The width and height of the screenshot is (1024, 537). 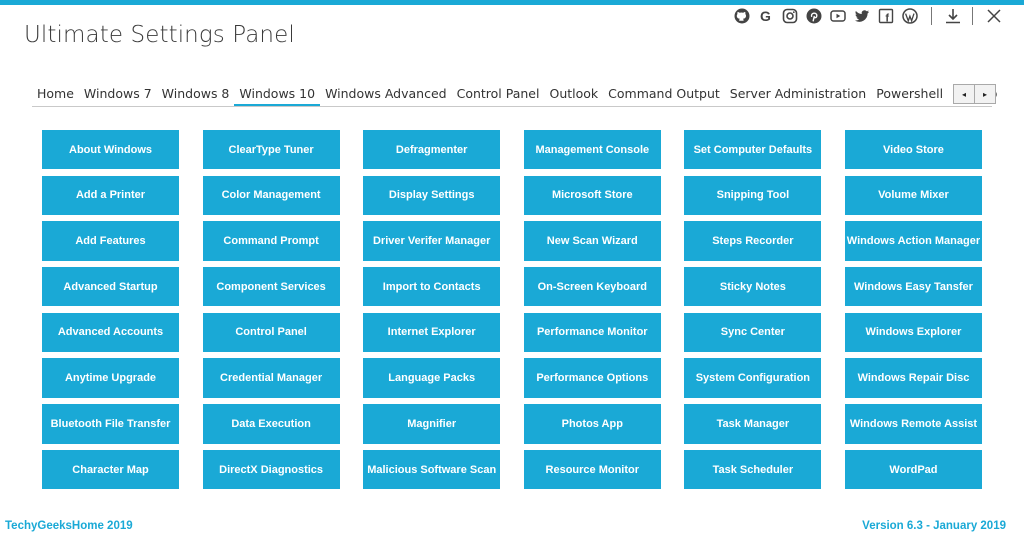 I want to click on steps-recorder-button: Steps Recorder, so click(x=753, y=241).